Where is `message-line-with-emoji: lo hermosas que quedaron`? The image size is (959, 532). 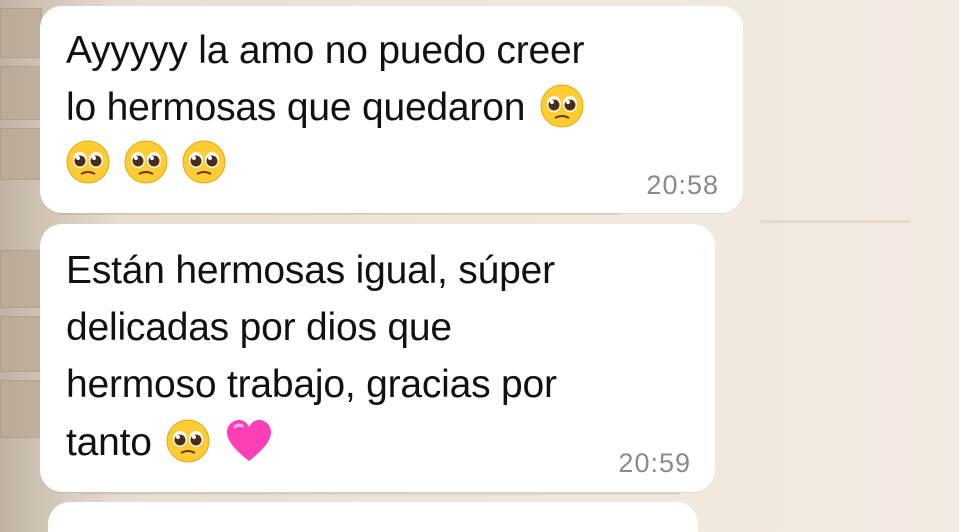 message-line-with-emoji: lo hermosas que quedaron is located at coordinates (325, 107).